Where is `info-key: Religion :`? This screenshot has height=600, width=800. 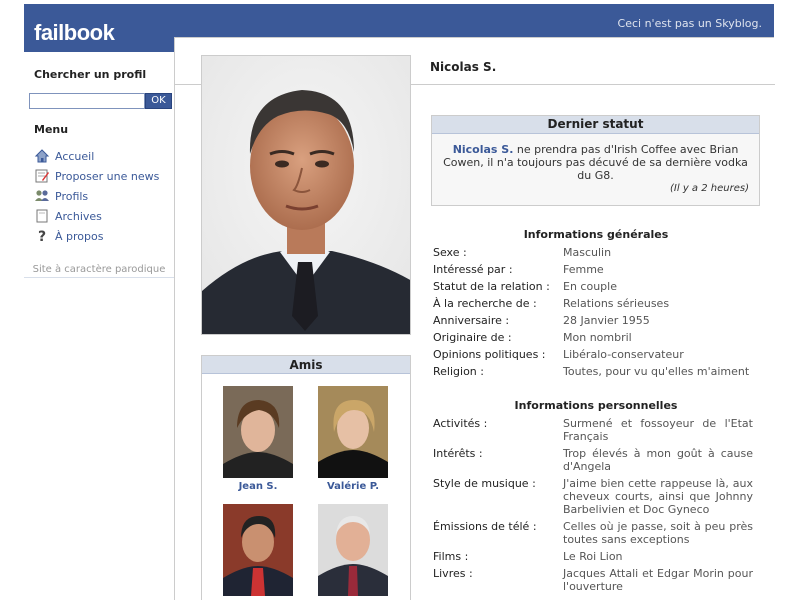
info-key: Religion : is located at coordinates (458, 371).